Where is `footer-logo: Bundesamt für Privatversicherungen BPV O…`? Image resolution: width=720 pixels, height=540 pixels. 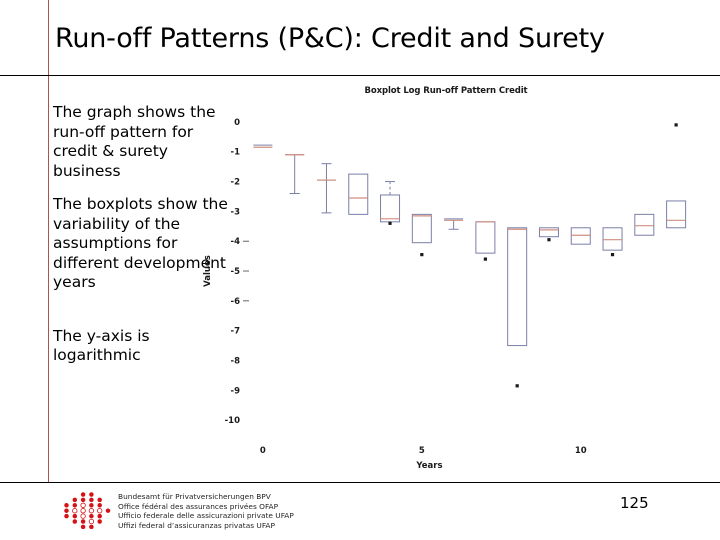 footer-logo: Bundesamt für Privatversicherungen BPV O… is located at coordinates (178, 512).